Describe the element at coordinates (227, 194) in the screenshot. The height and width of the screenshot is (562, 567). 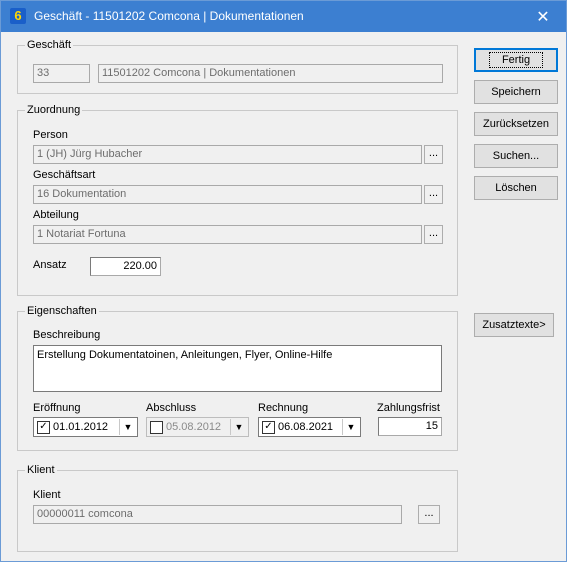
I see `geschaeftsart-field: 16 Dokumentation` at that location.